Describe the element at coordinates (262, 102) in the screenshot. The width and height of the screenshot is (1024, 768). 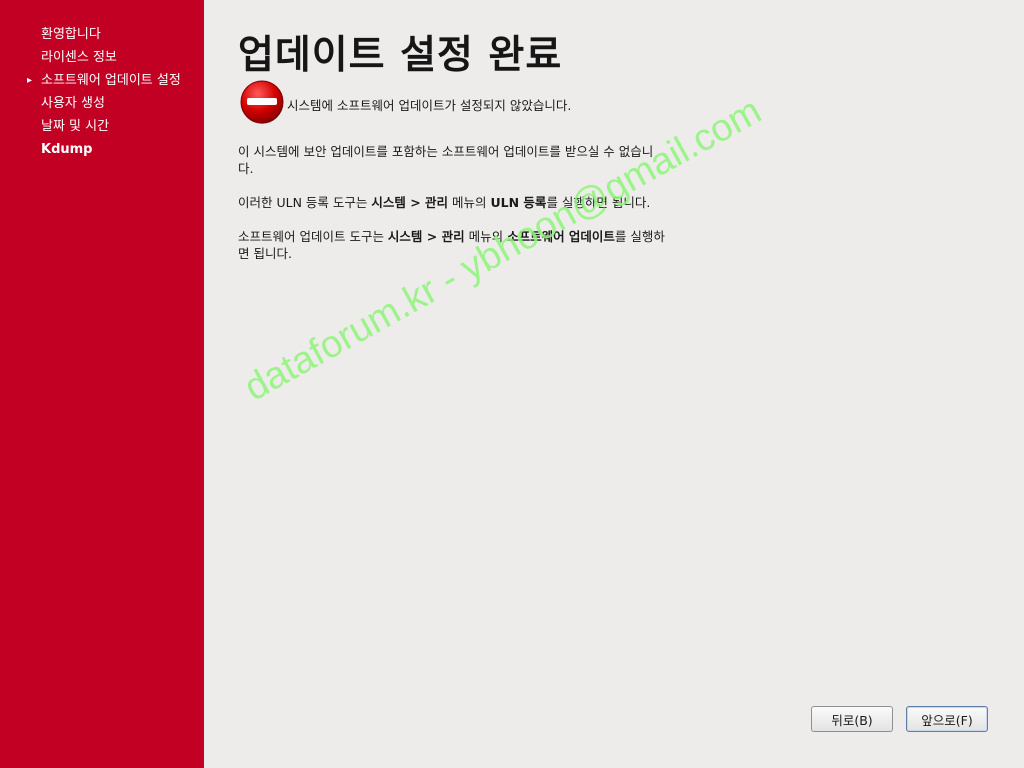
I see `stop-icon` at that location.